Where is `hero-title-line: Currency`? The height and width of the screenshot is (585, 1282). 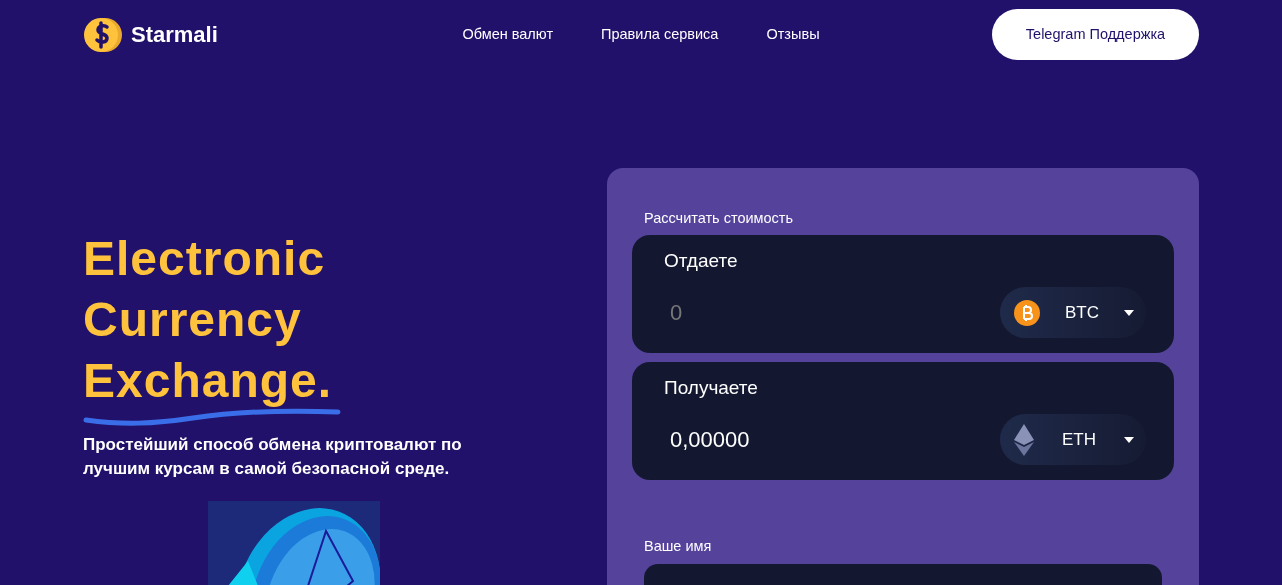
hero-title-line: Currency is located at coordinates (192, 320).